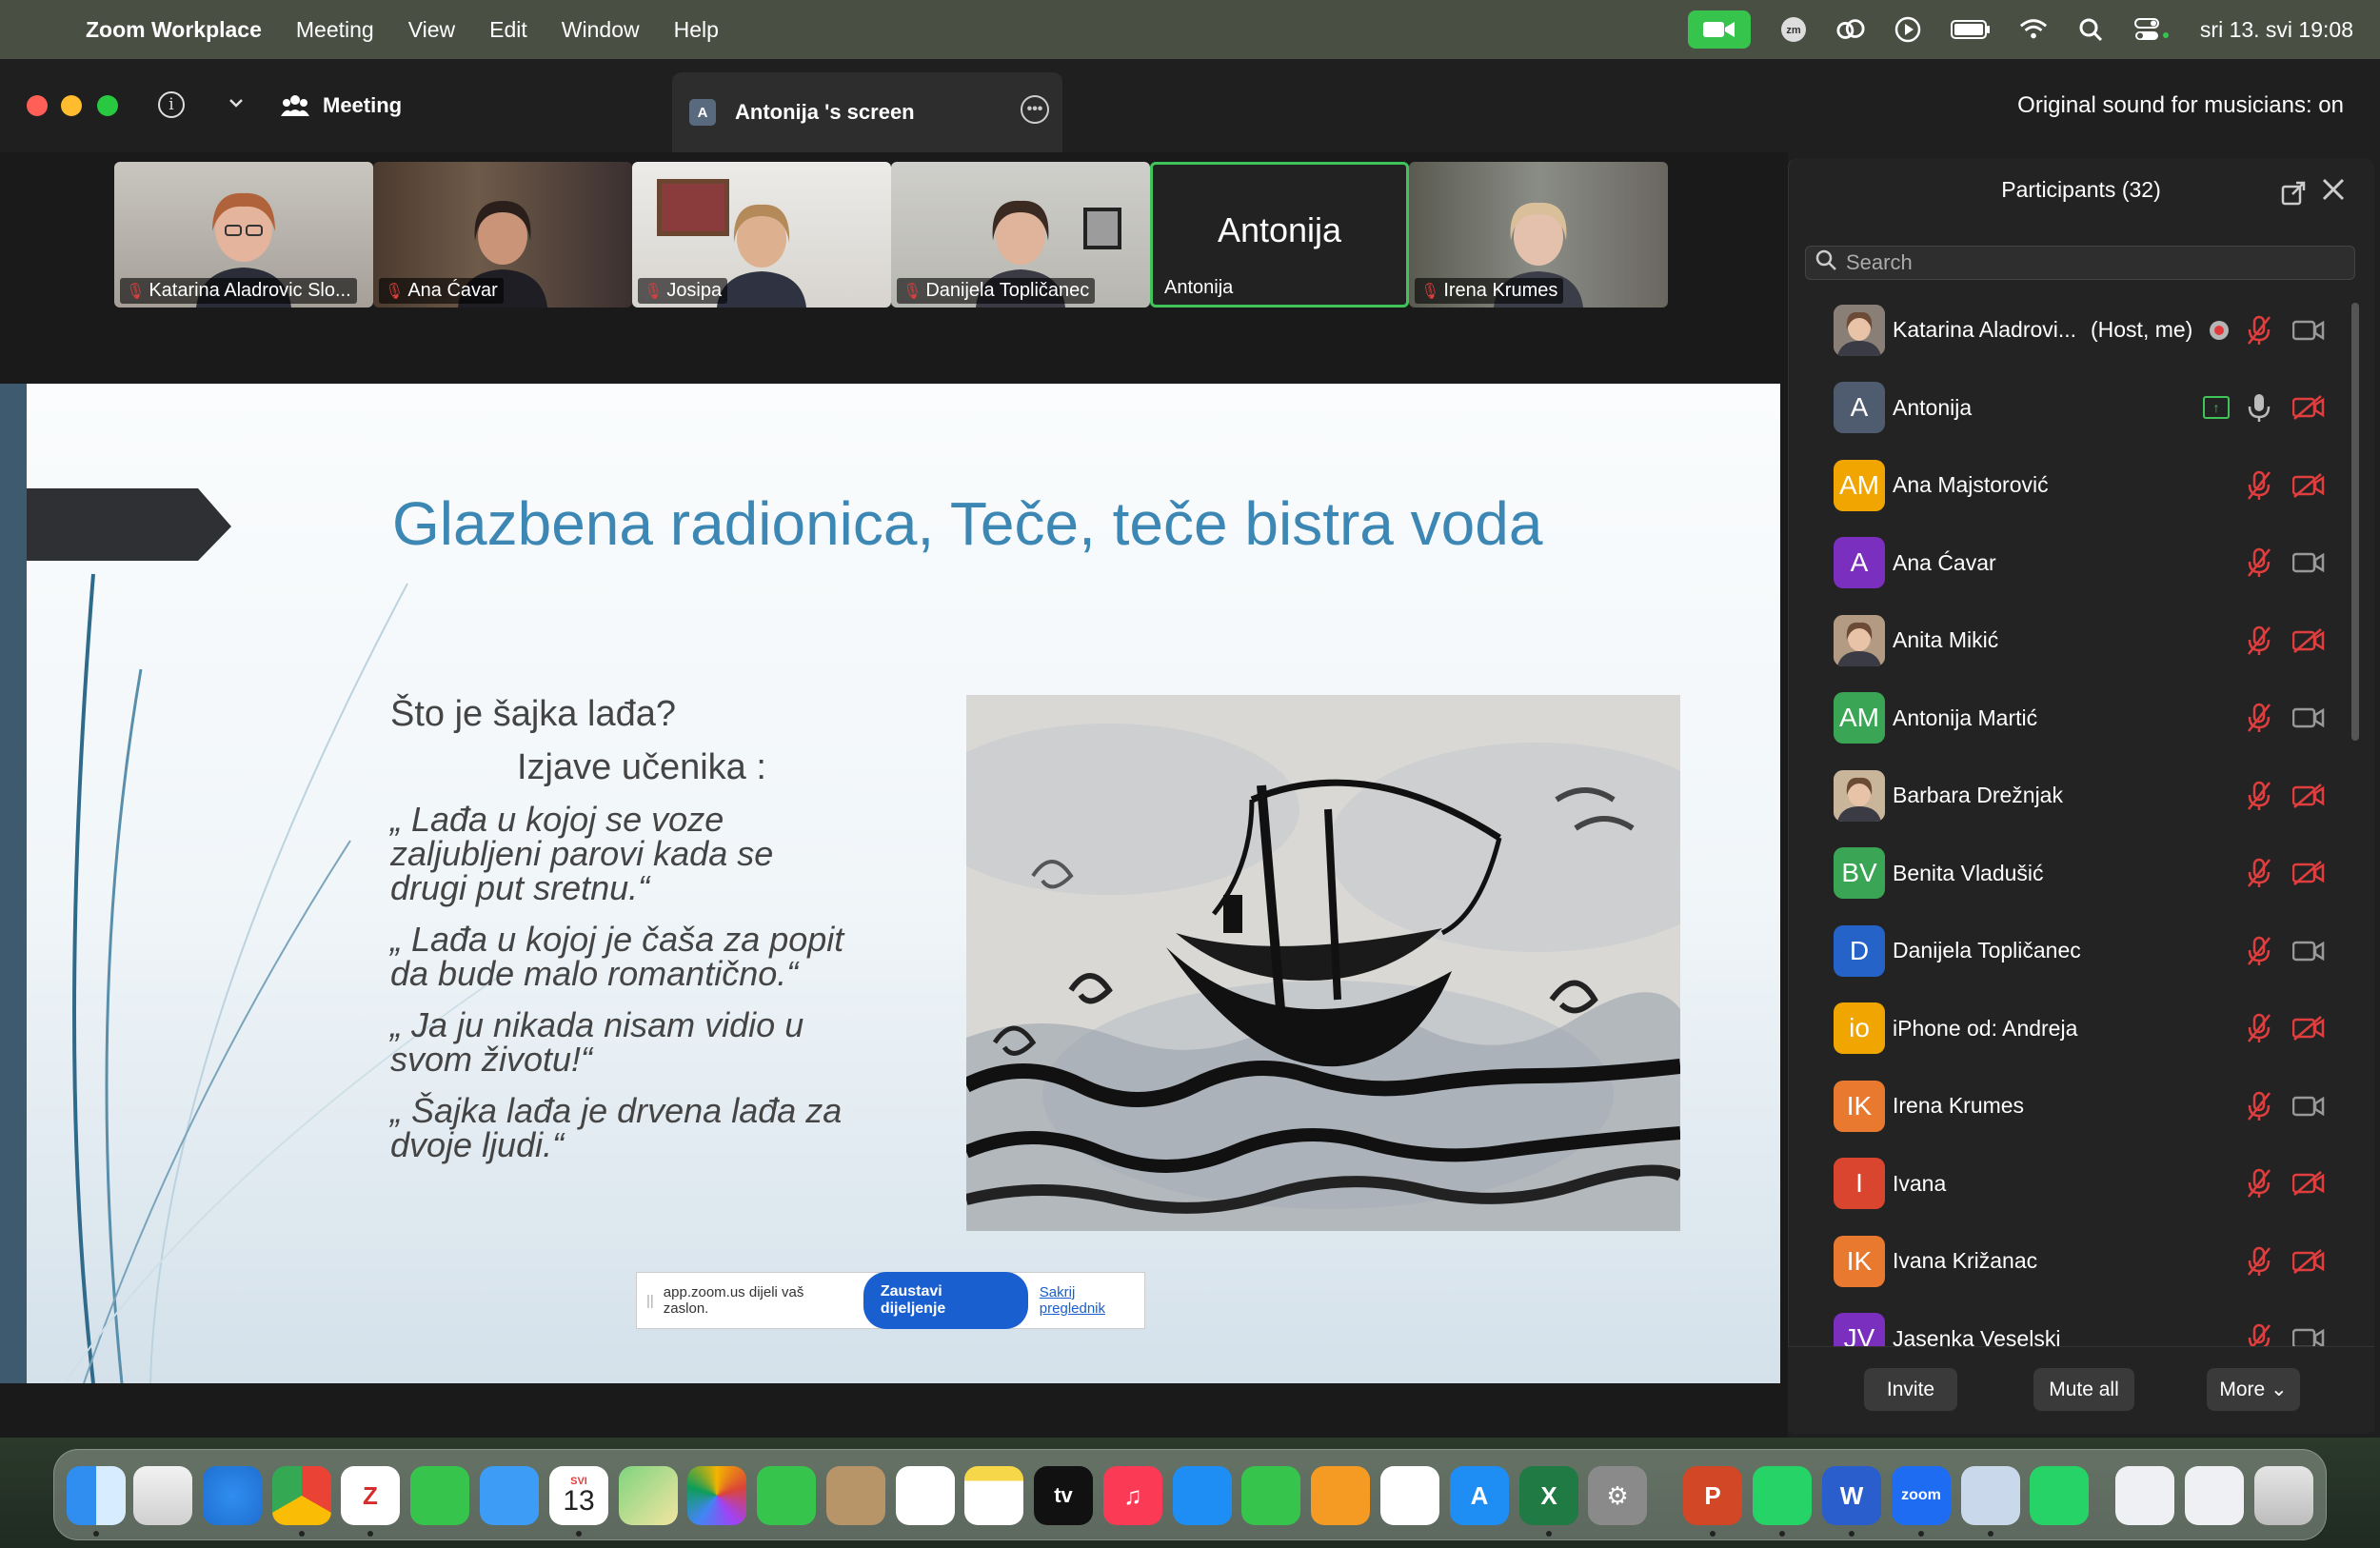 Image resolution: width=2380 pixels, height=1548 pixels. Describe the element at coordinates (1270, 1495) in the screenshot. I see `numbers-icon` at that location.